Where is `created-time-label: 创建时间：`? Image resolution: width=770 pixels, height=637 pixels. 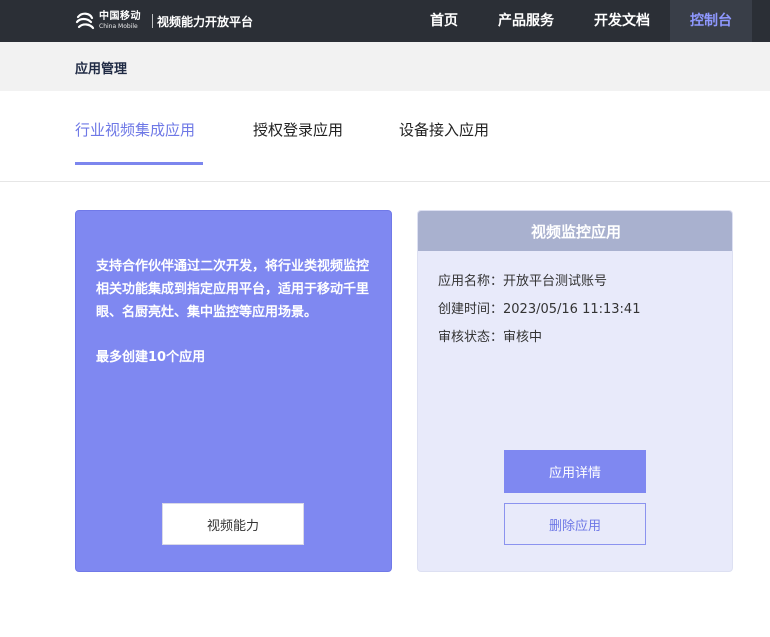 created-time-label: 创建时间： is located at coordinates (471, 309).